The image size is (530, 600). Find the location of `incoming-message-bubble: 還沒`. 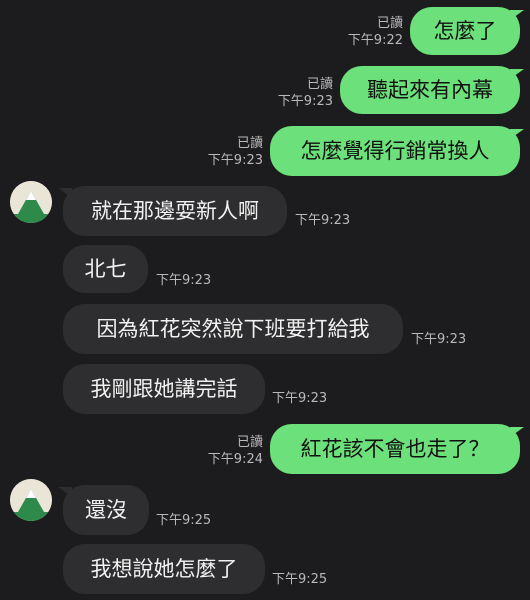

incoming-message-bubble: 還沒 is located at coordinates (106, 510).